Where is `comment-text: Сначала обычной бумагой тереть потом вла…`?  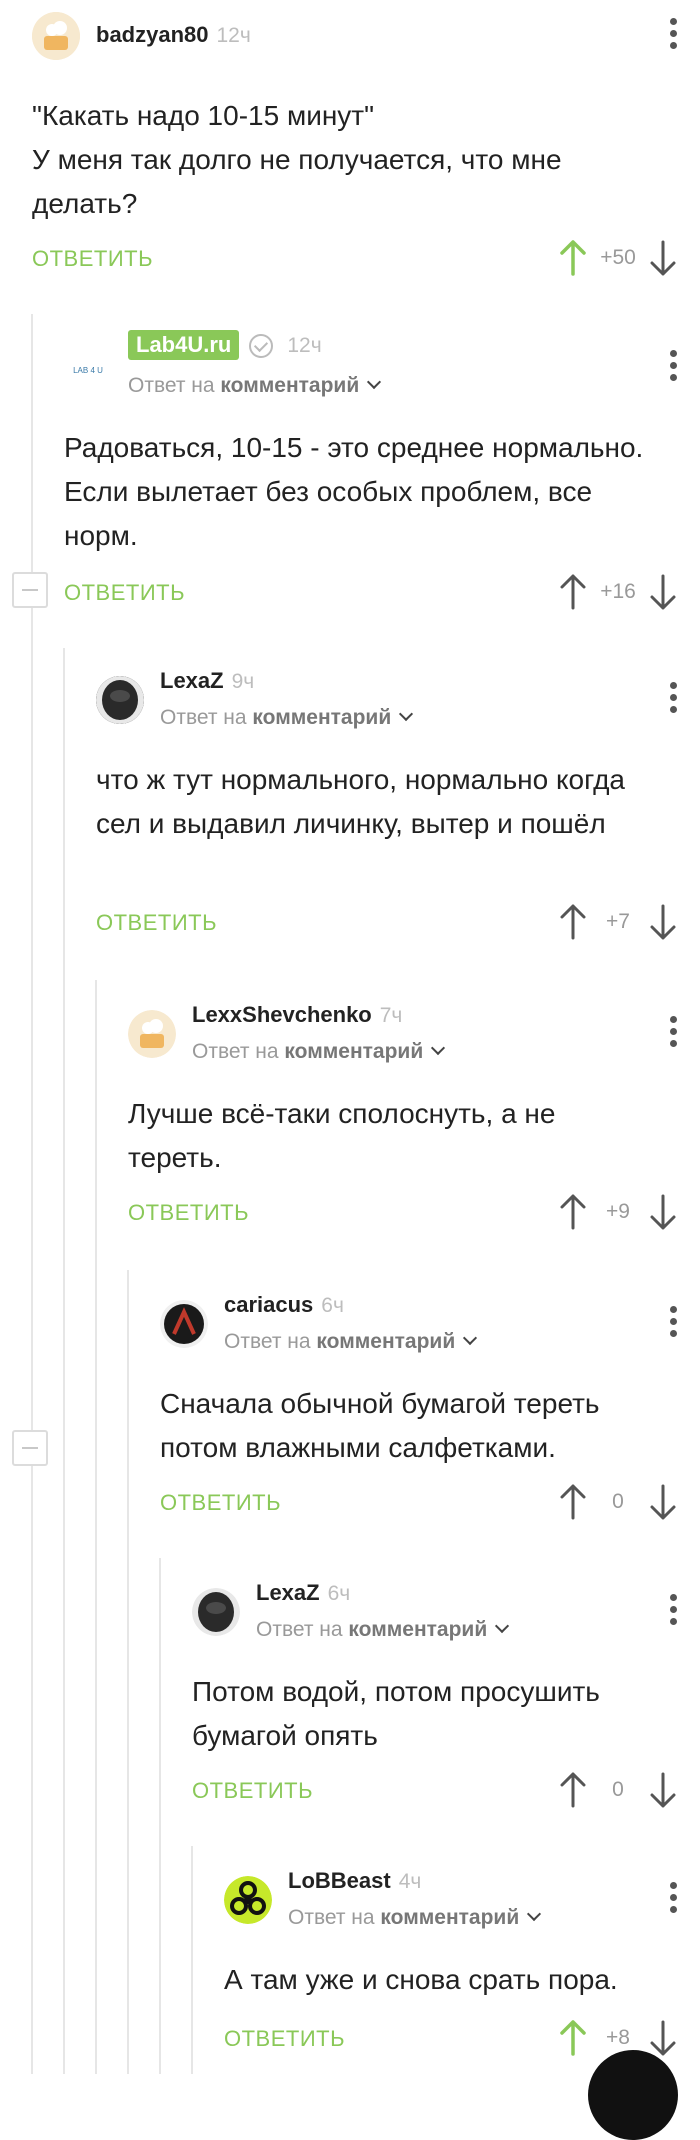
comment-text: Сначала обычной бумагой тереть потом вла… is located at coordinates (380, 1425).